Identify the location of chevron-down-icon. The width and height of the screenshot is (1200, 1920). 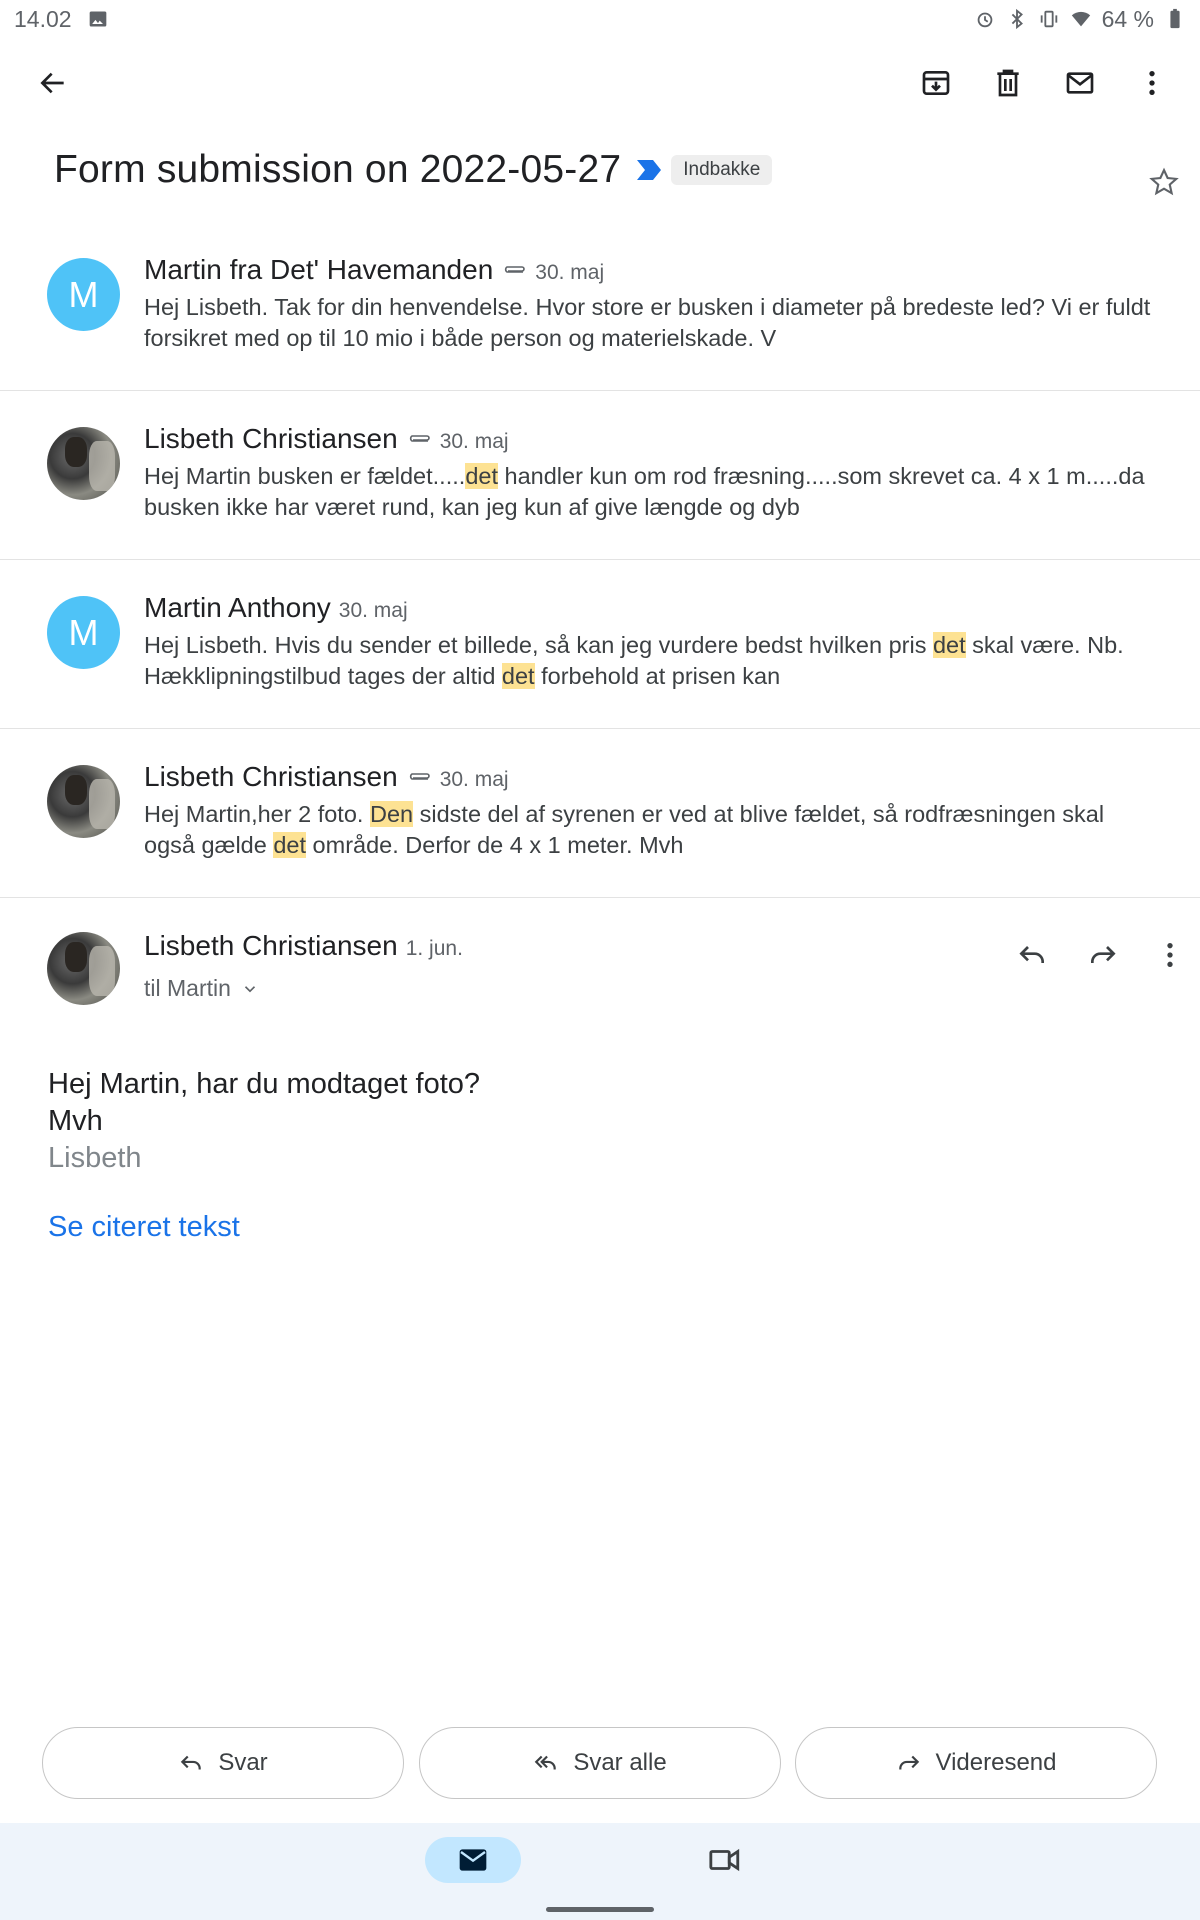
(249, 988).